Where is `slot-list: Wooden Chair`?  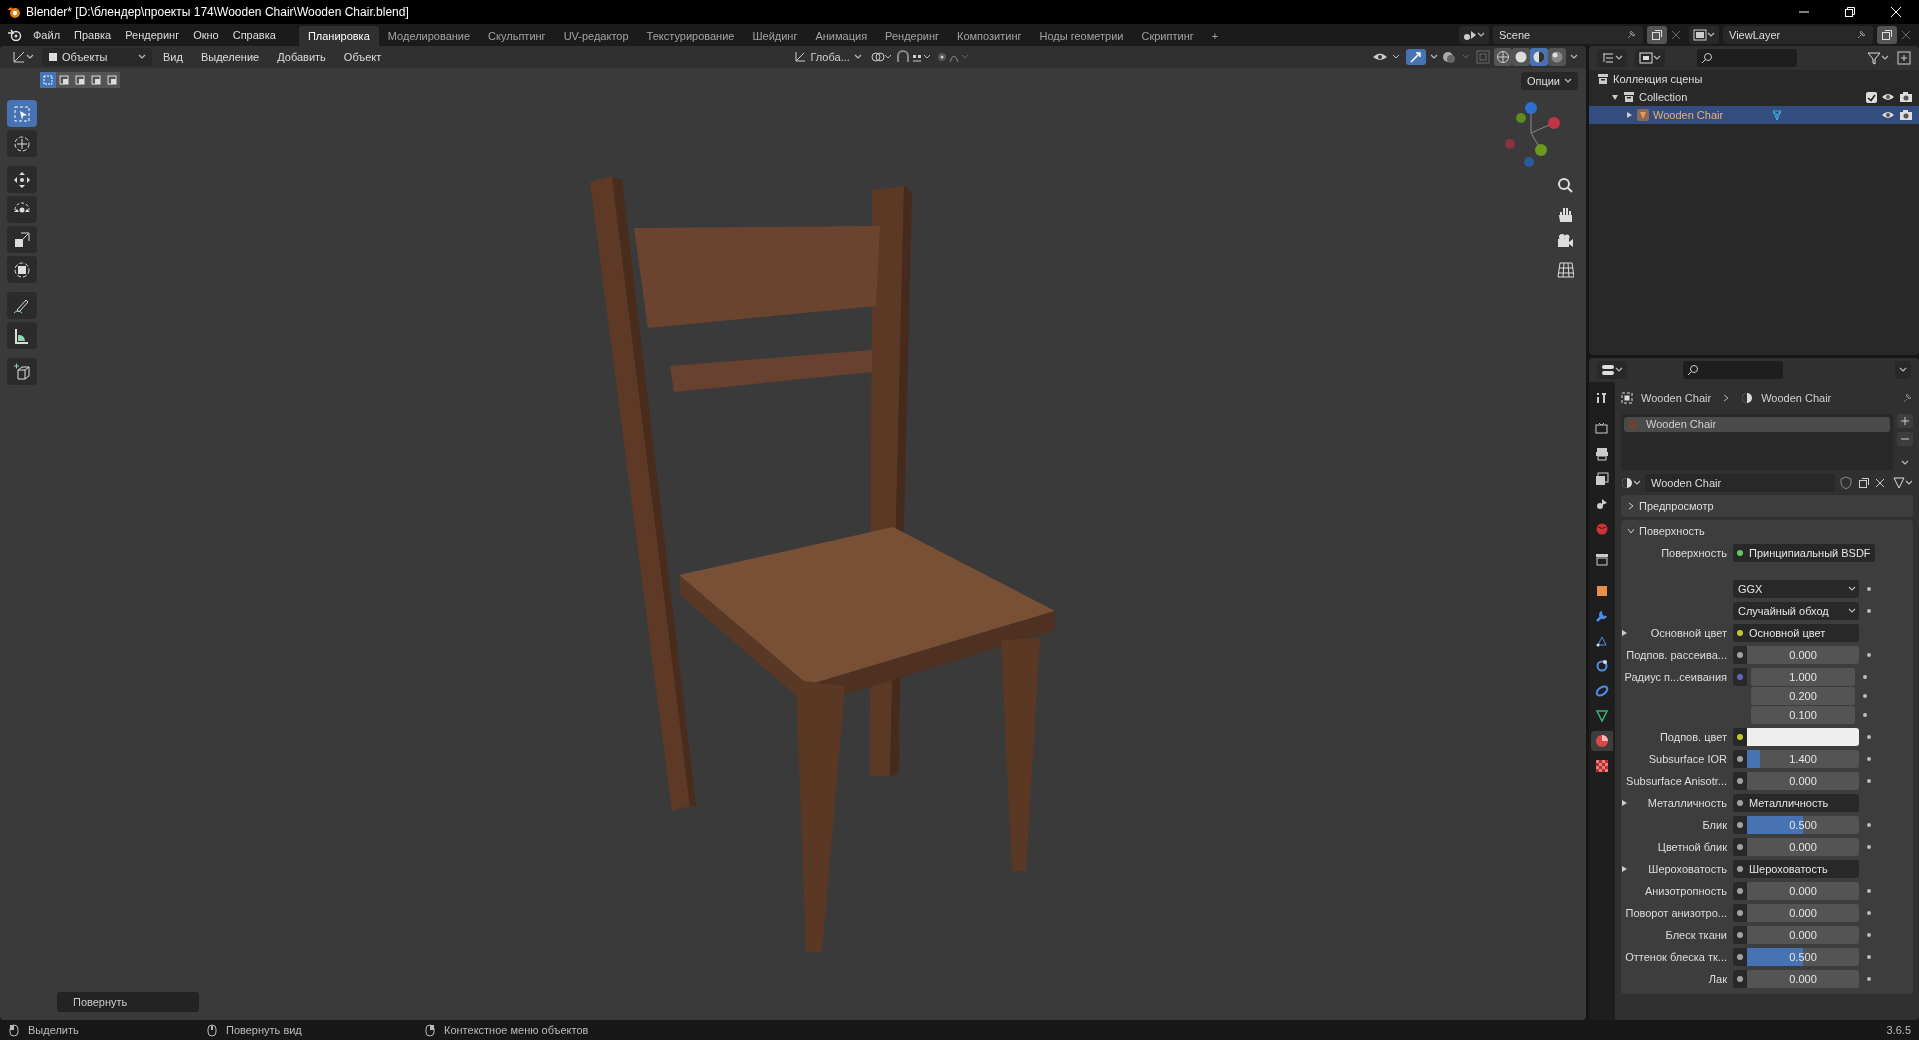 slot-list: Wooden Chair is located at coordinates (1757, 442).